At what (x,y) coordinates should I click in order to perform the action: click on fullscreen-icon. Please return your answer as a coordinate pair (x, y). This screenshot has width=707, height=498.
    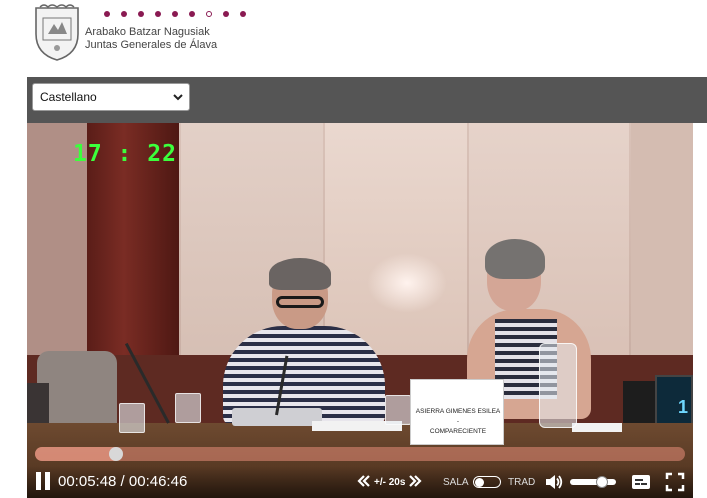
    Looking at the image, I should click on (675, 482).